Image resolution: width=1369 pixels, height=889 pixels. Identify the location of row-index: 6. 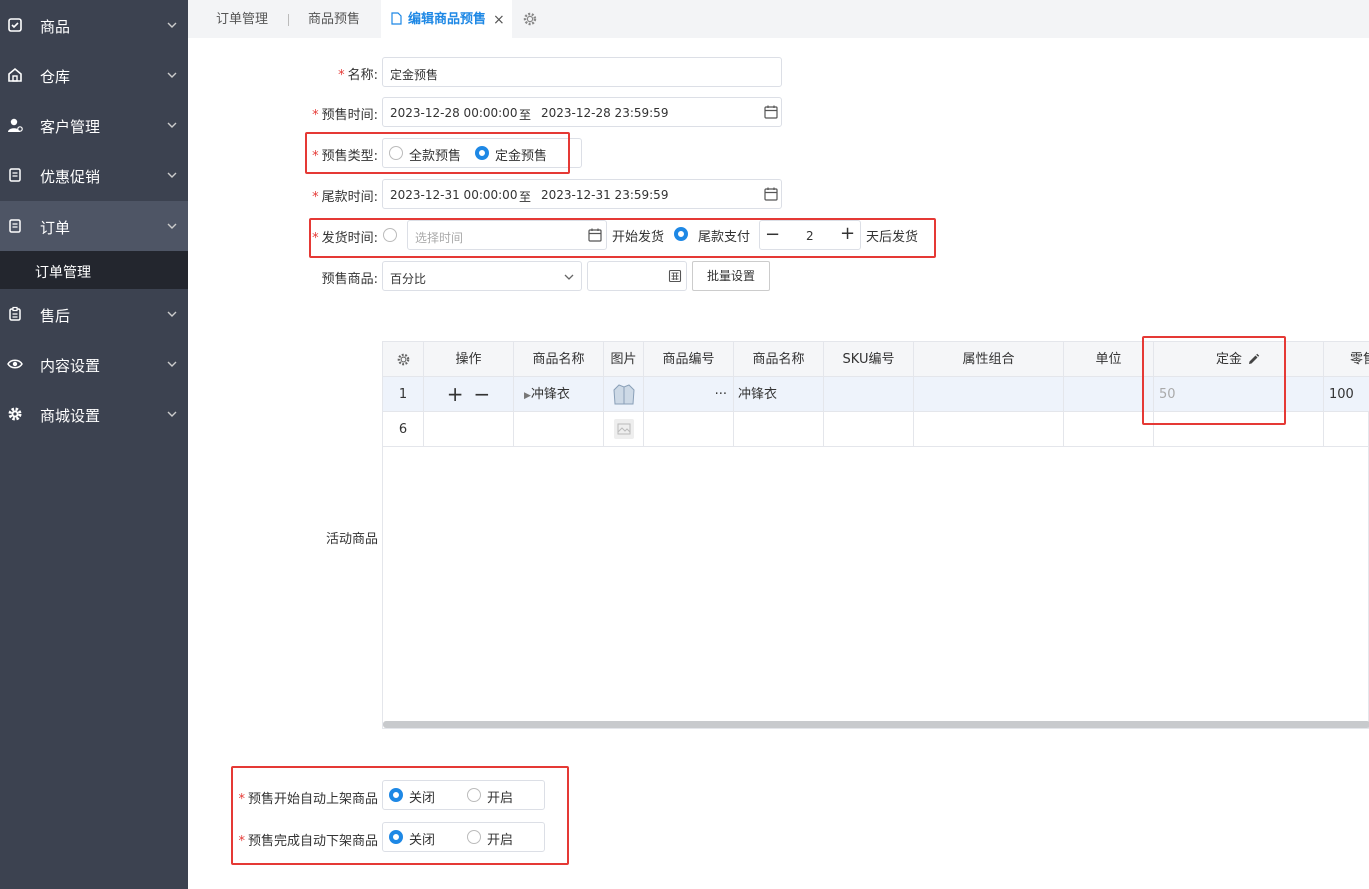
(403, 429).